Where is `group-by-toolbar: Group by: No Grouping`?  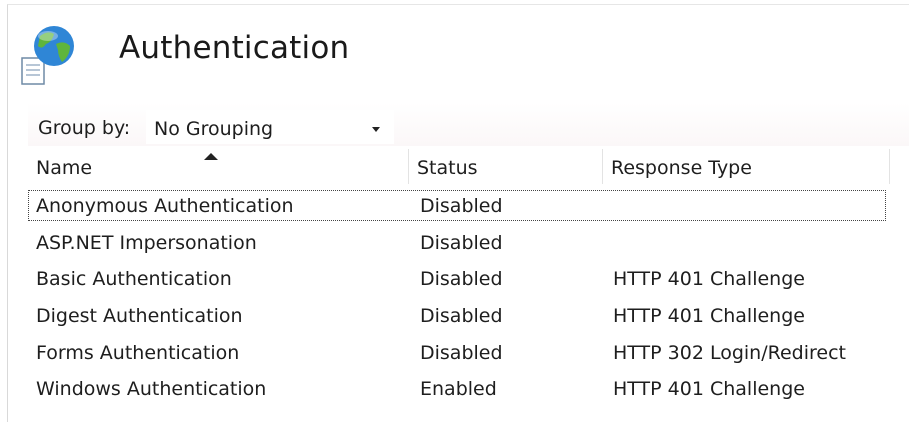
group-by-toolbar: Group by: No Grouping is located at coordinates (468, 124).